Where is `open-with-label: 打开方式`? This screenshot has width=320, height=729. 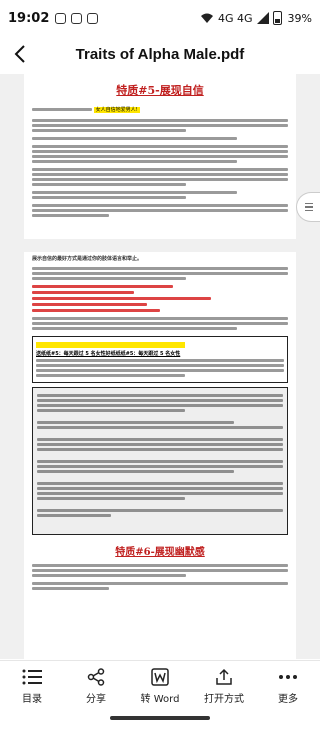 open-with-label: 打开方式 is located at coordinates (224, 699).